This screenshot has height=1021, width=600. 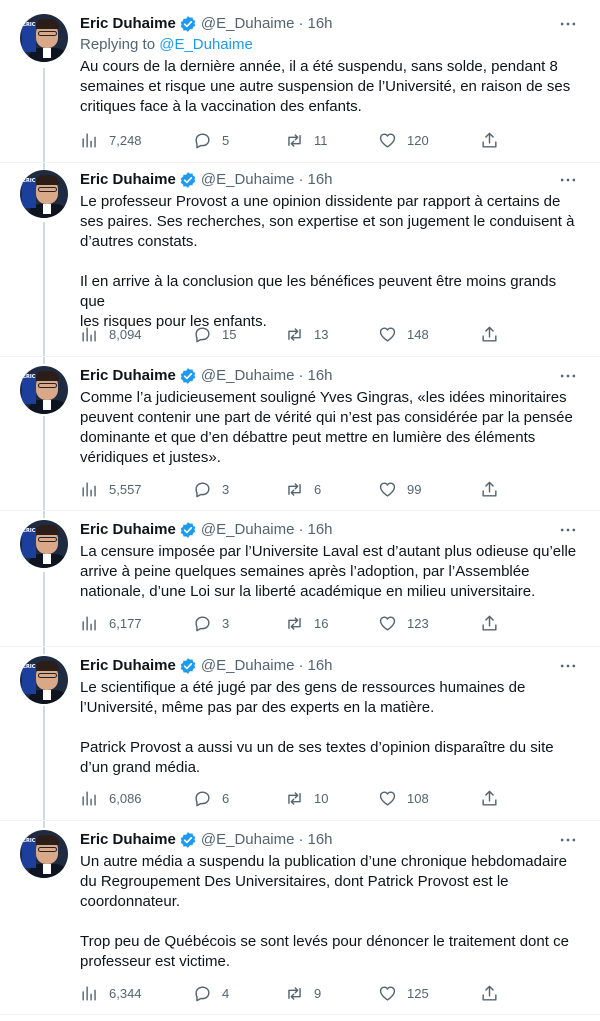 What do you see at coordinates (403, 993) in the screenshot?
I see `like-button: 125` at bounding box center [403, 993].